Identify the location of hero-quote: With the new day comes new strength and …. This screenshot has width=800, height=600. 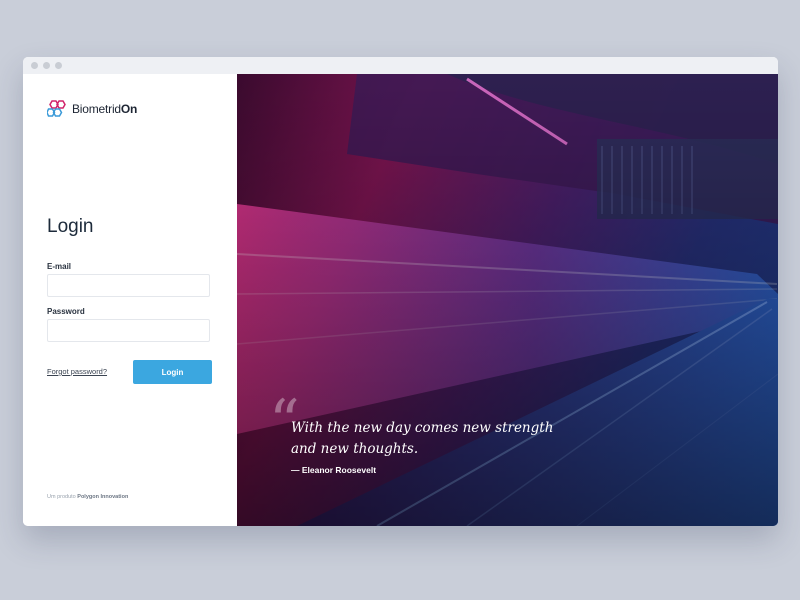
(436, 439).